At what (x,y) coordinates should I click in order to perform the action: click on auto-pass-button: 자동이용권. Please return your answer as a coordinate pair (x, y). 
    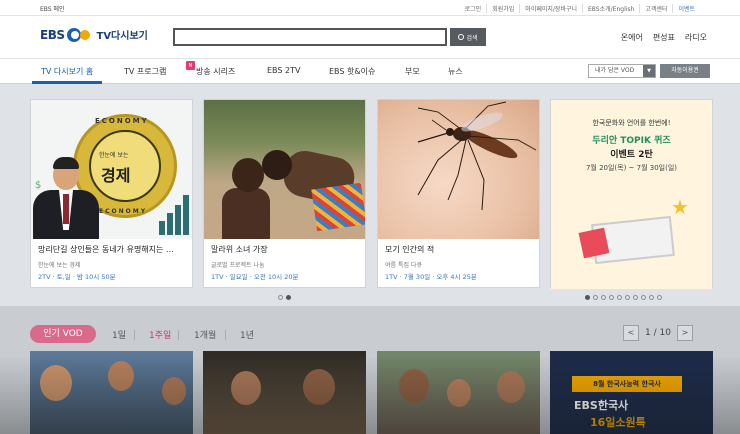
    Looking at the image, I should click on (685, 71).